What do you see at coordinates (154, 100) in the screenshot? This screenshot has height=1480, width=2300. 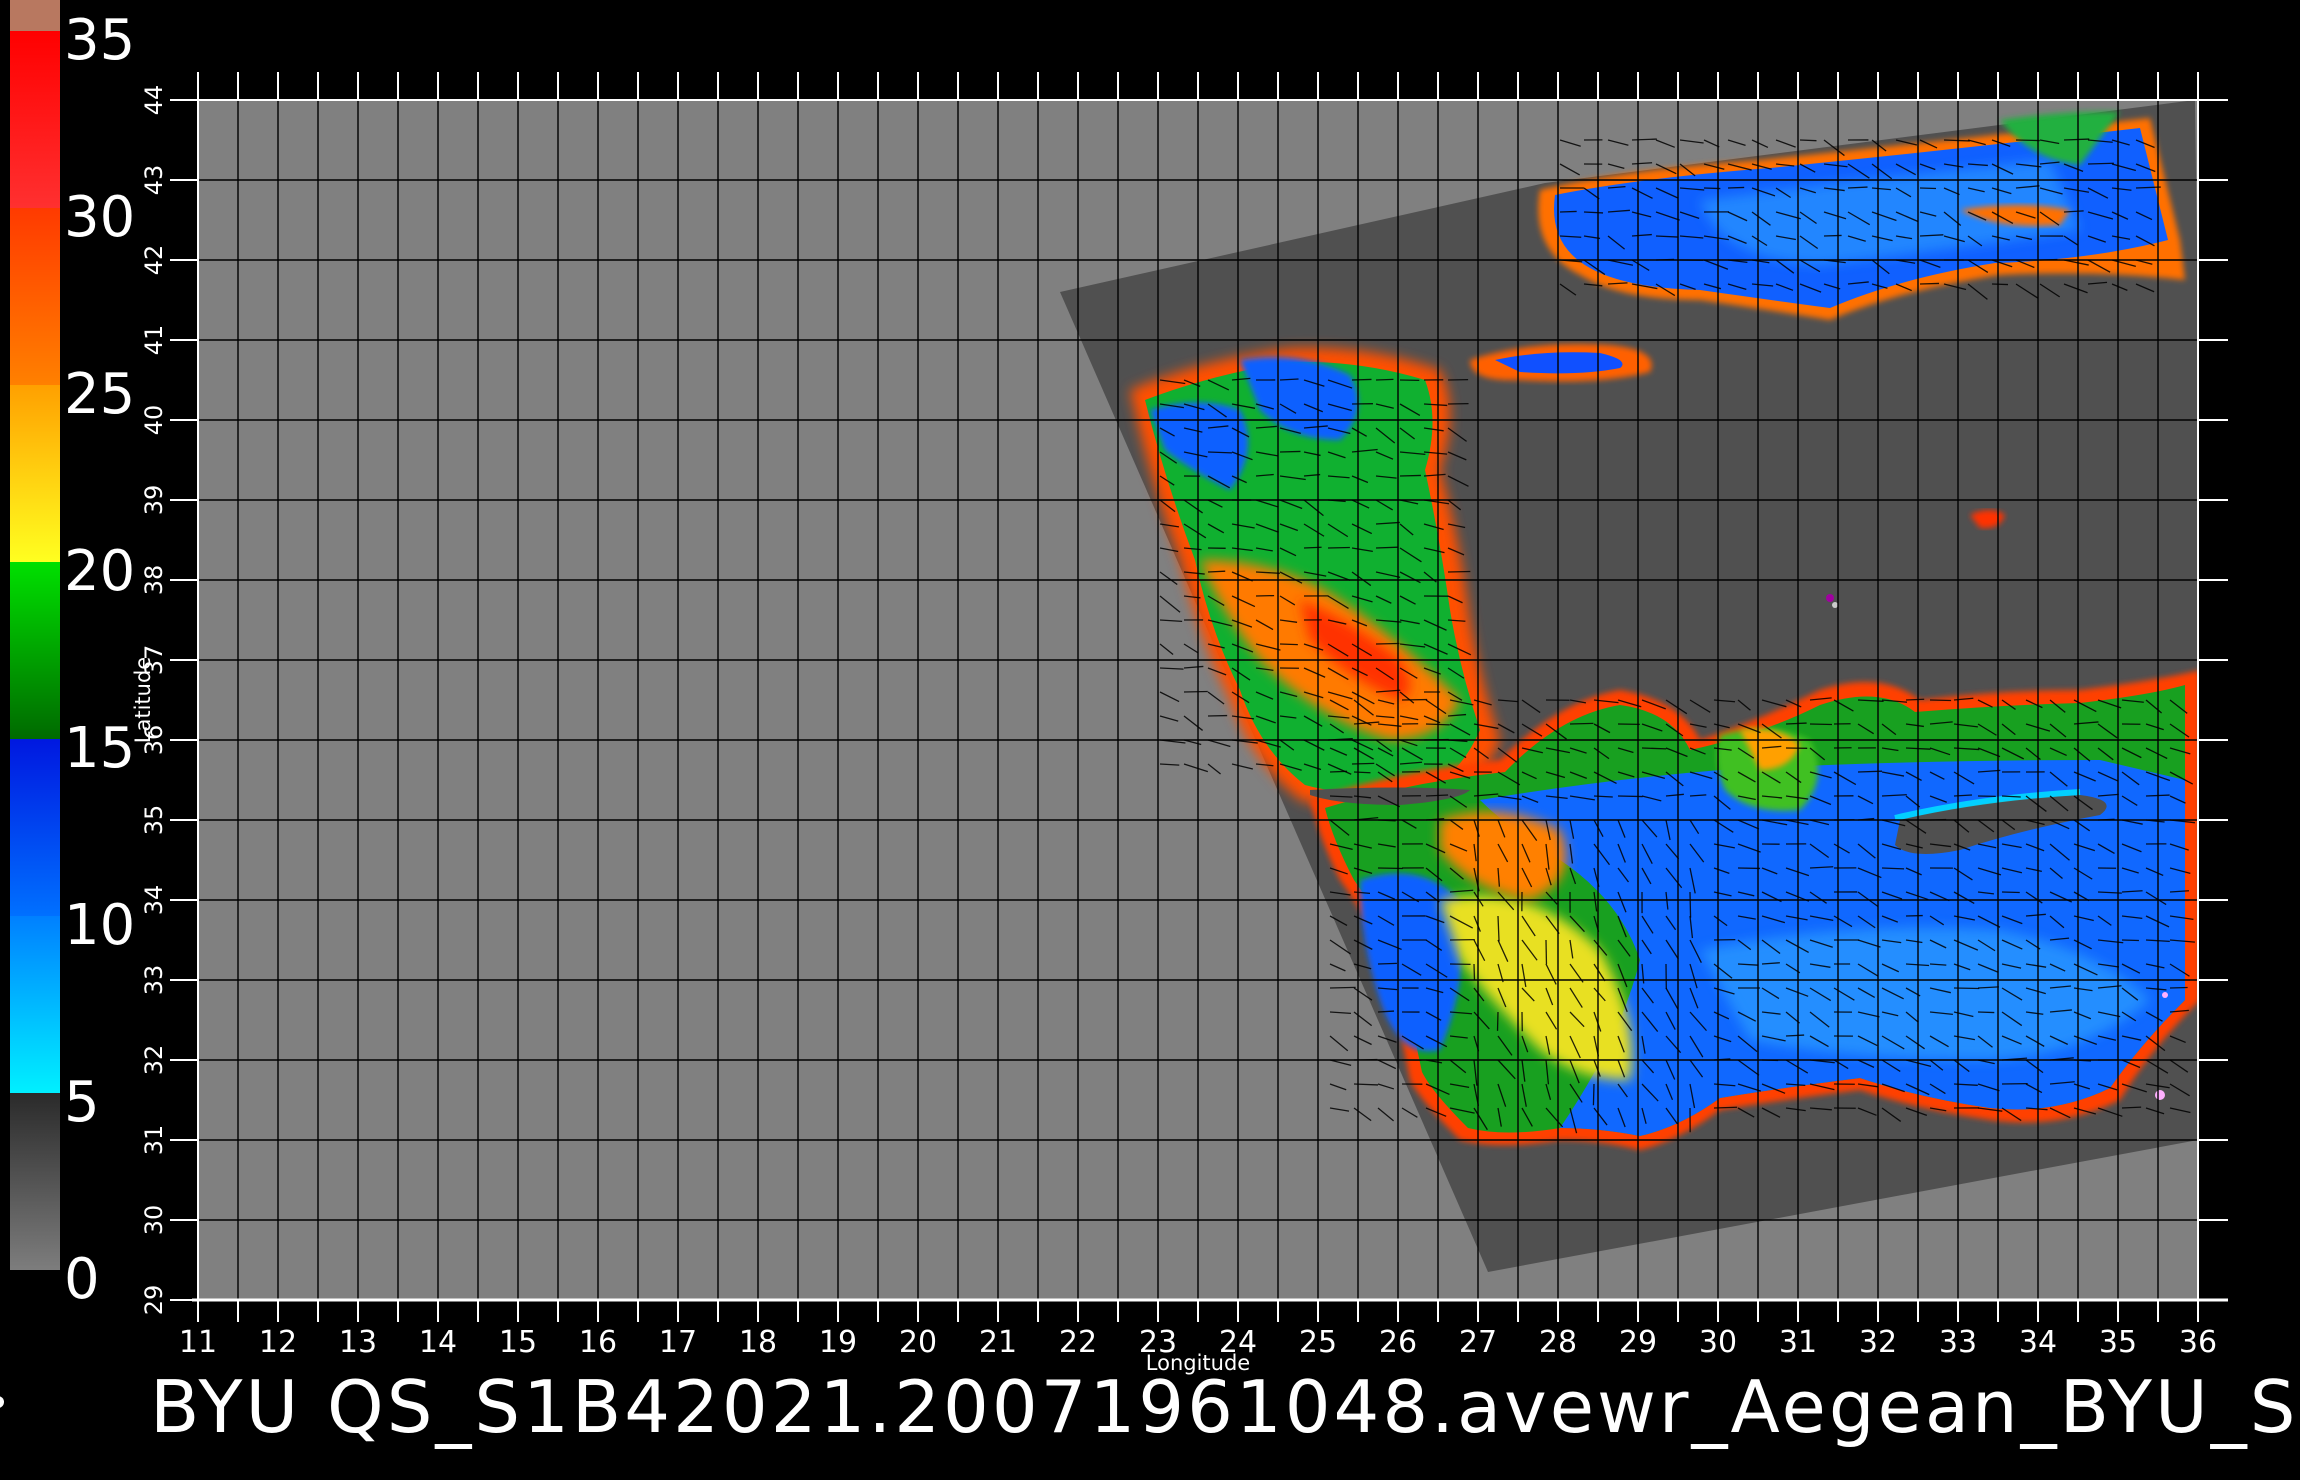 I see `lat-tick-label: 44` at bounding box center [154, 100].